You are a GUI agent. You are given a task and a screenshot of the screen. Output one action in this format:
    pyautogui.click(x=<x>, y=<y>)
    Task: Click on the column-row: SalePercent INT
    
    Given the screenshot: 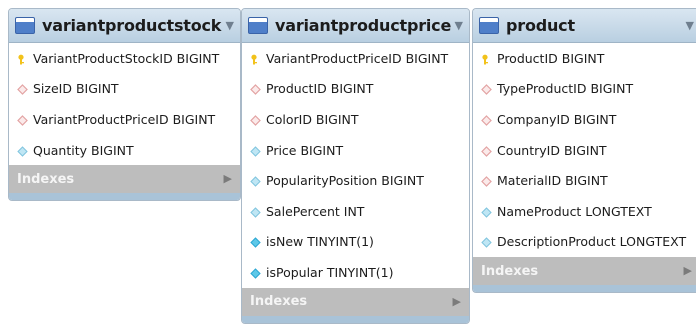 What is the action you would take?
    pyautogui.click(x=355, y=211)
    